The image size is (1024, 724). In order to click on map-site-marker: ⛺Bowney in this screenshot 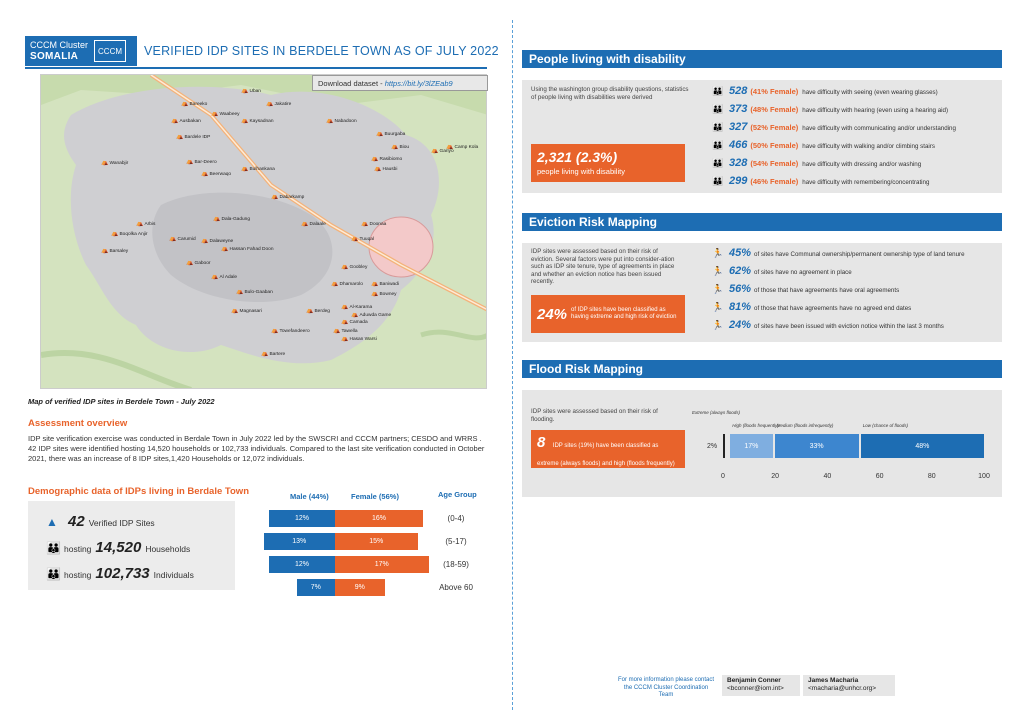, I will do `click(384, 293)`.